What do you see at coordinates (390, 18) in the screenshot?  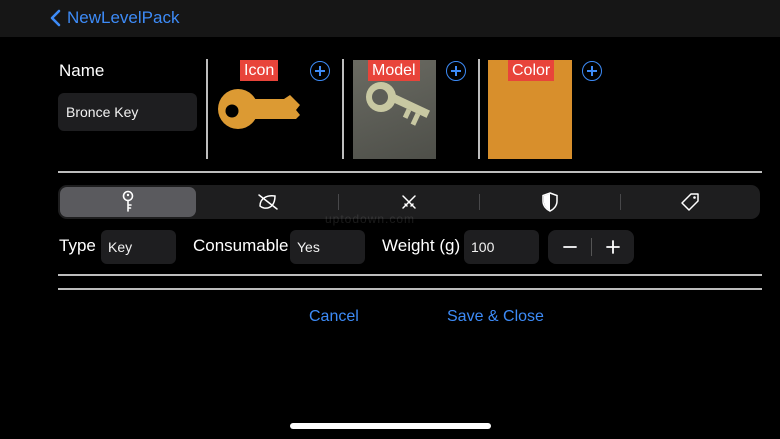 I see `top-navigation-bar: NewLevelPack` at bounding box center [390, 18].